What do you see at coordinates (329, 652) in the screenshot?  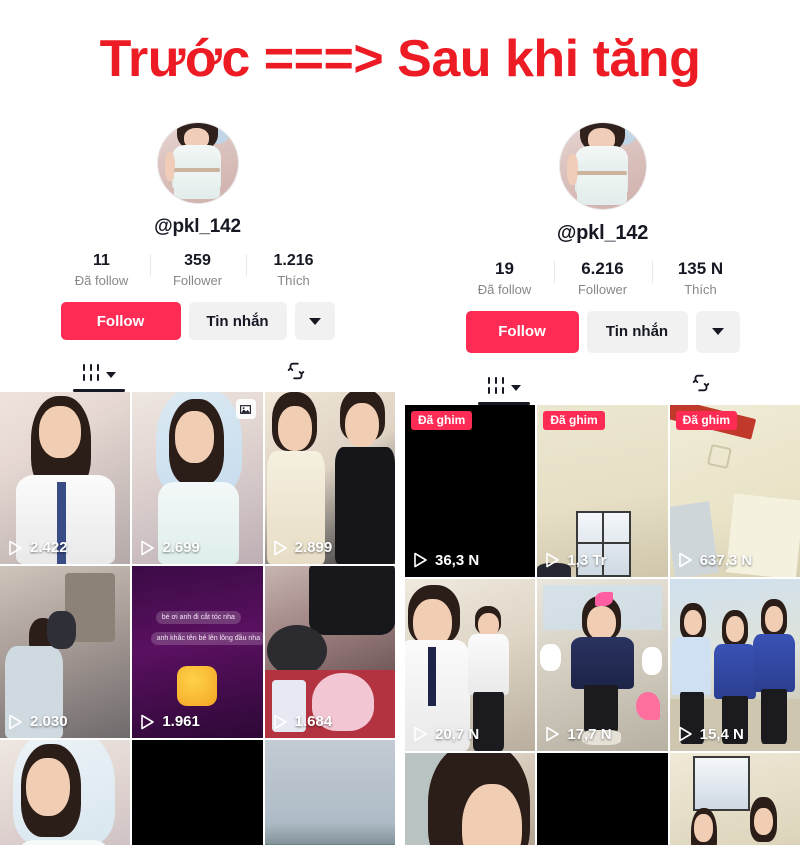 I see `video-cell: 1.684` at bounding box center [329, 652].